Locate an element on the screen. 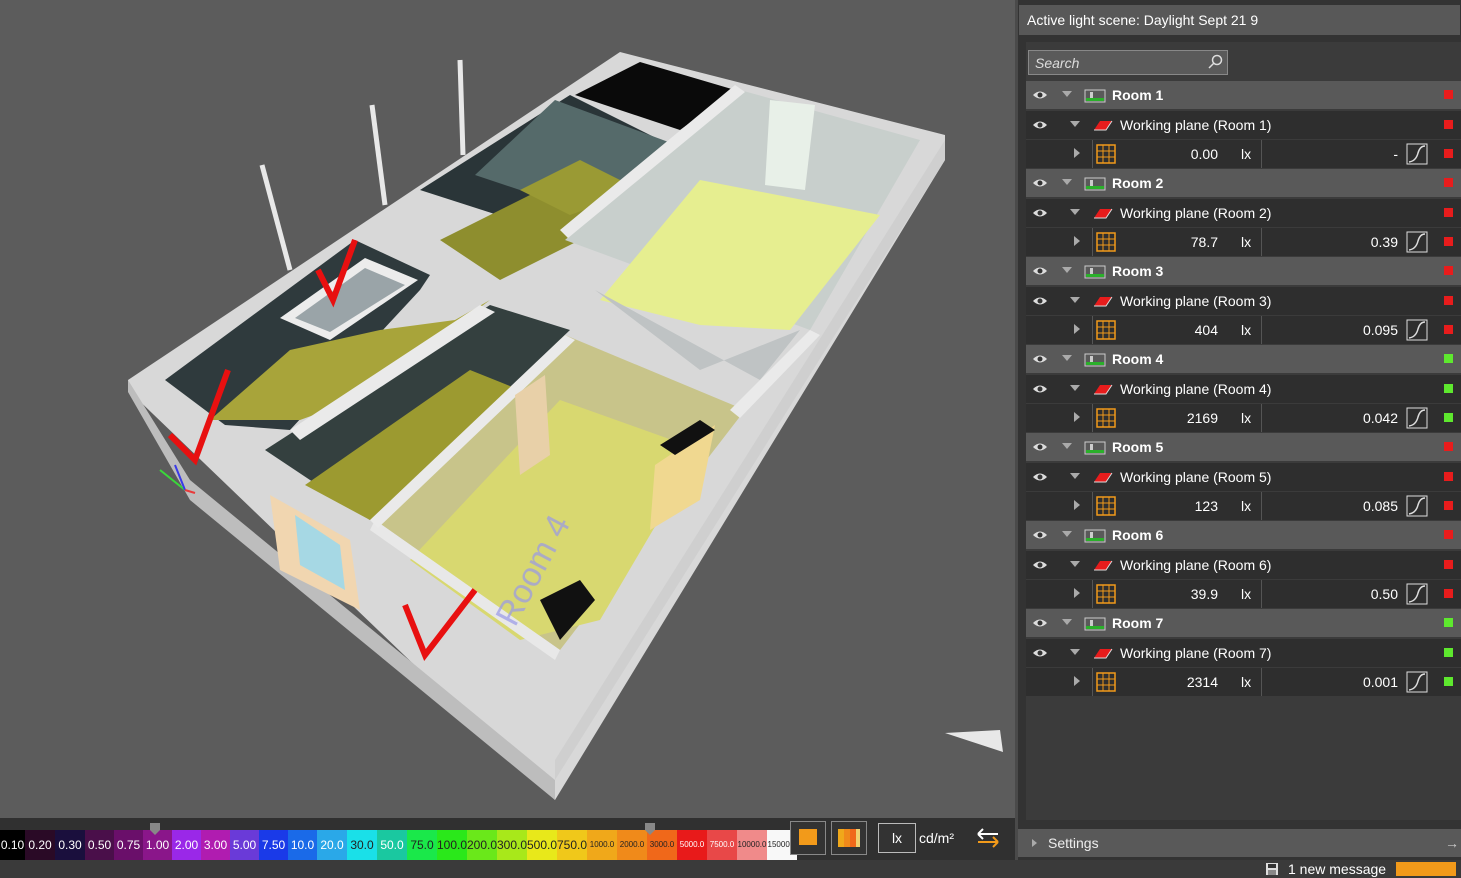 The height and width of the screenshot is (878, 1461). room-row: Room 2 is located at coordinates (1243, 183).